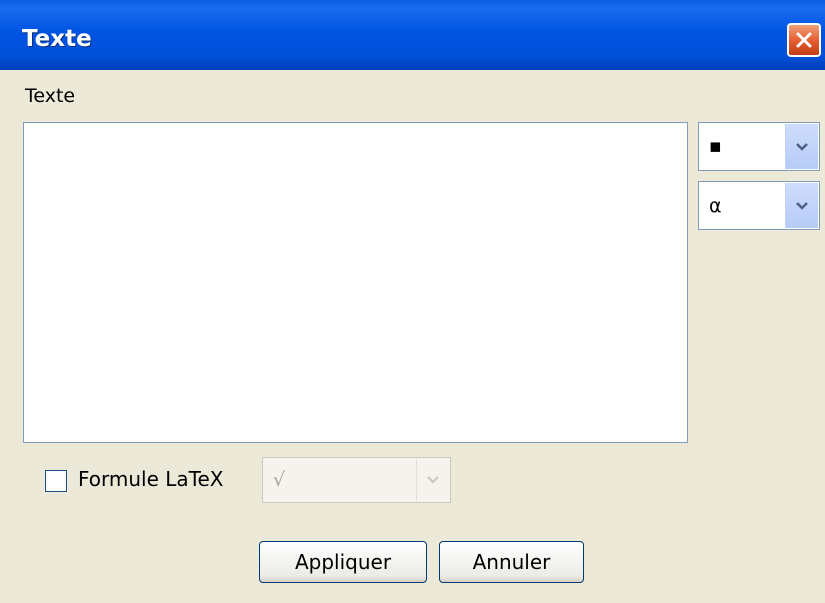 The width and height of the screenshot is (825, 603). Describe the element at coordinates (801, 205) in the screenshot. I see `greek-letter-dropdown-arrow` at that location.